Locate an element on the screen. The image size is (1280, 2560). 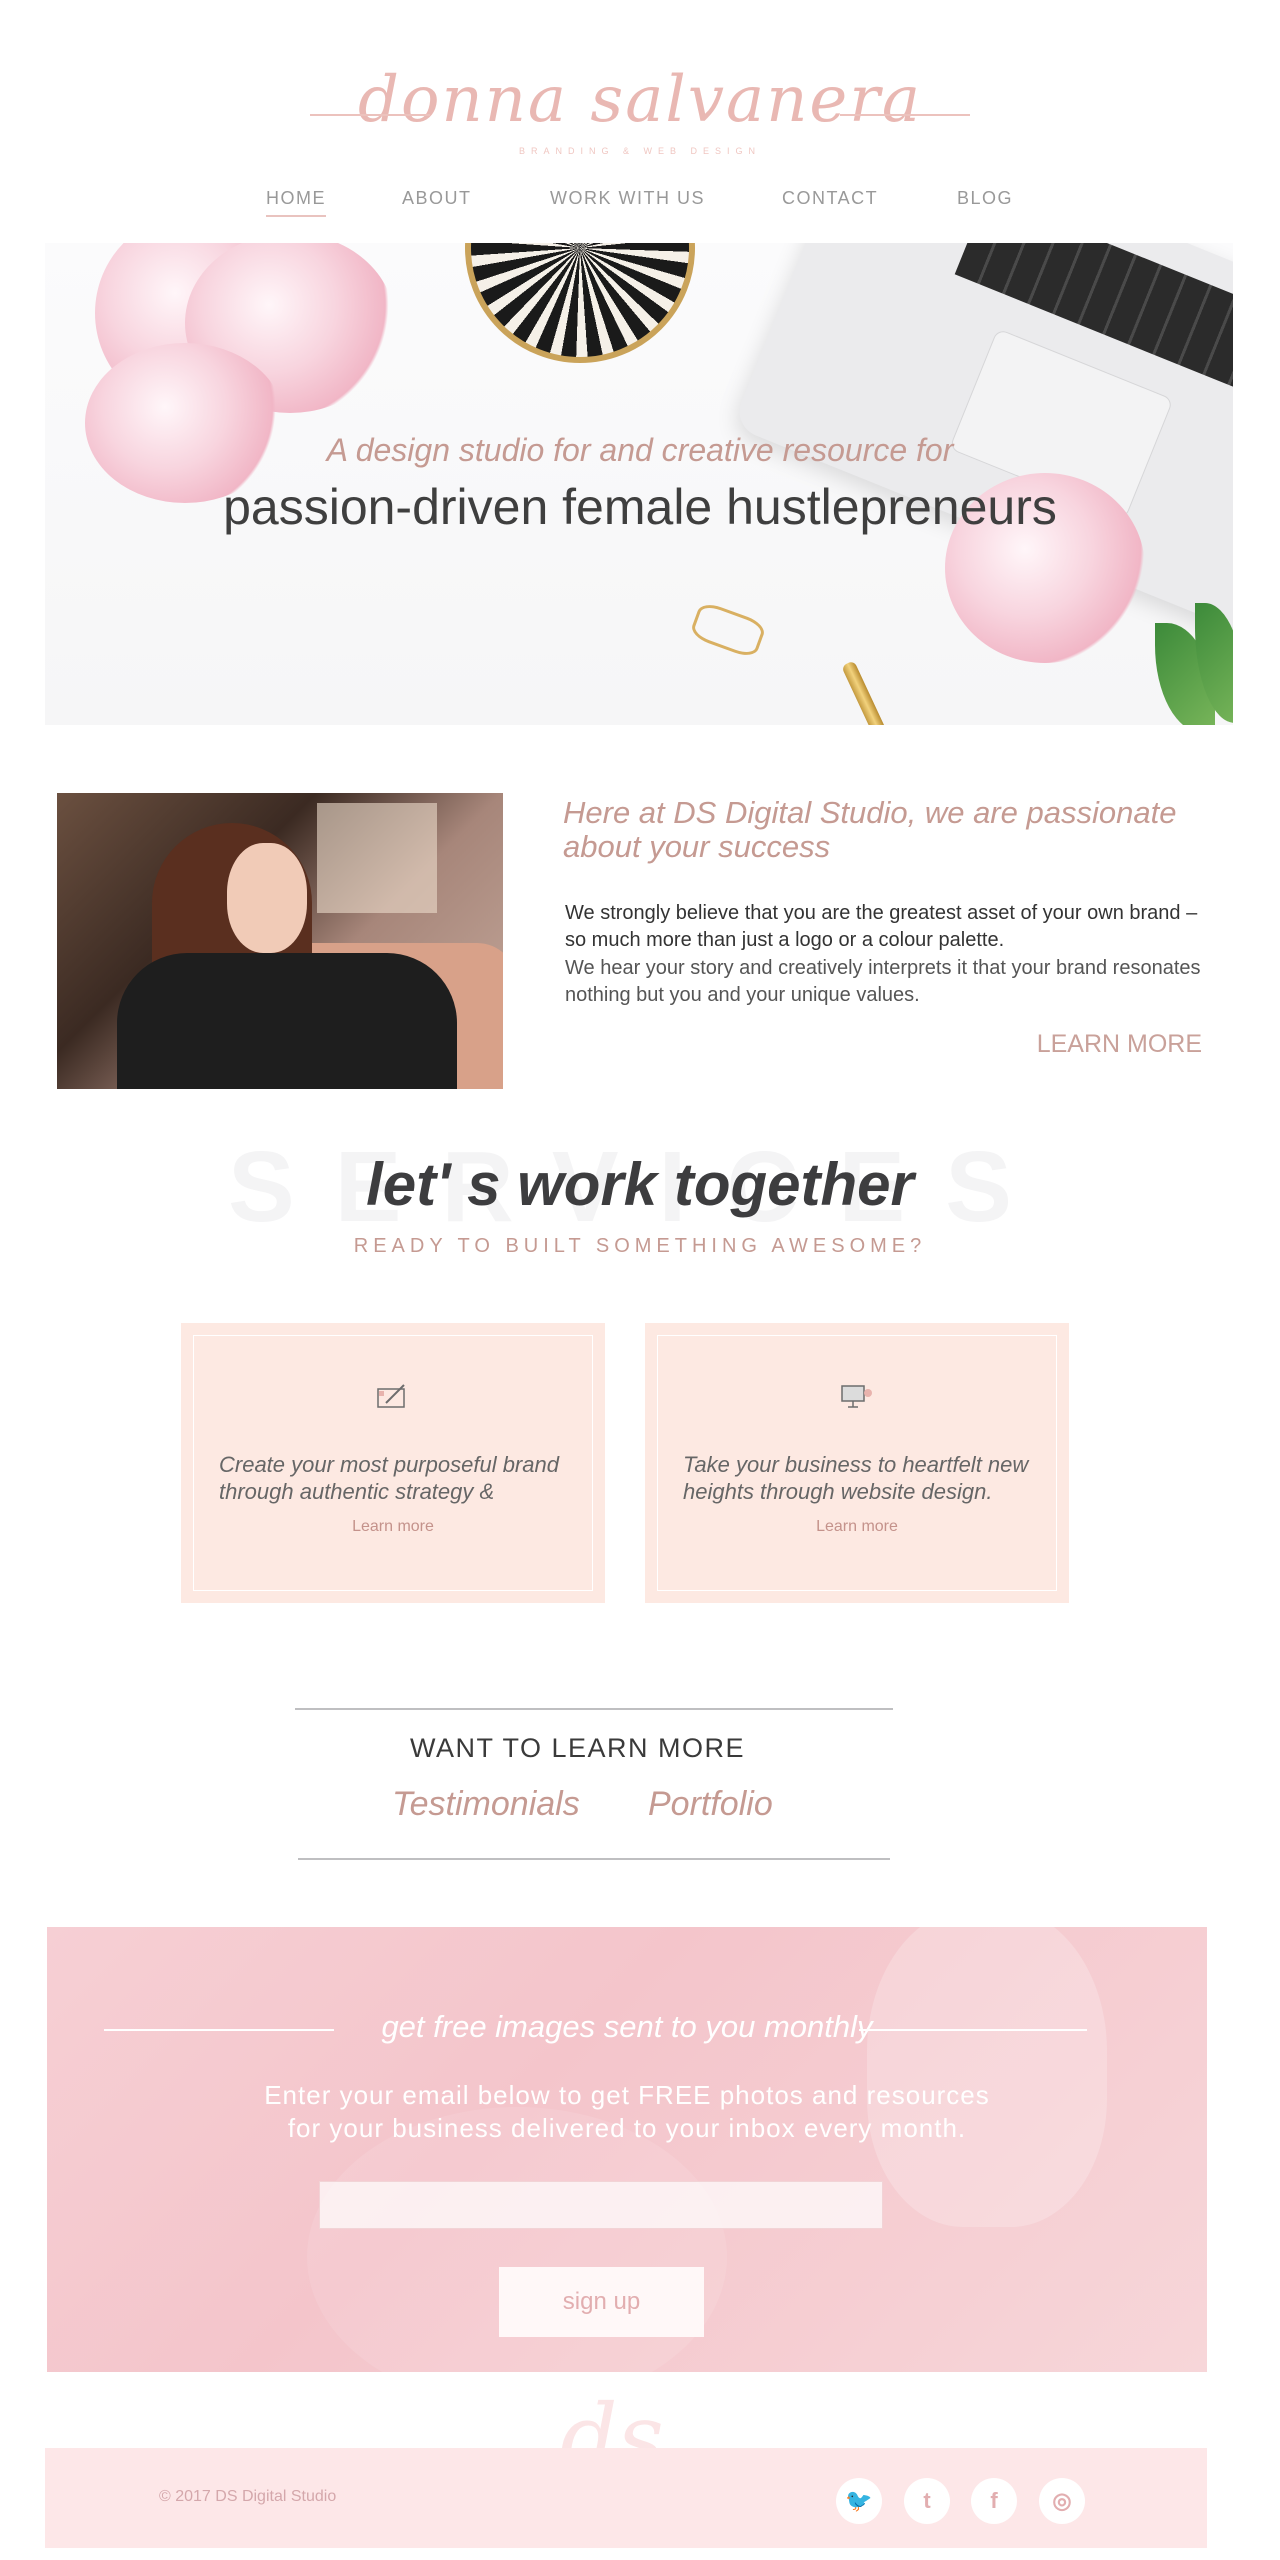
logo-text: donna salvanera is located at coordinates (640, 100).